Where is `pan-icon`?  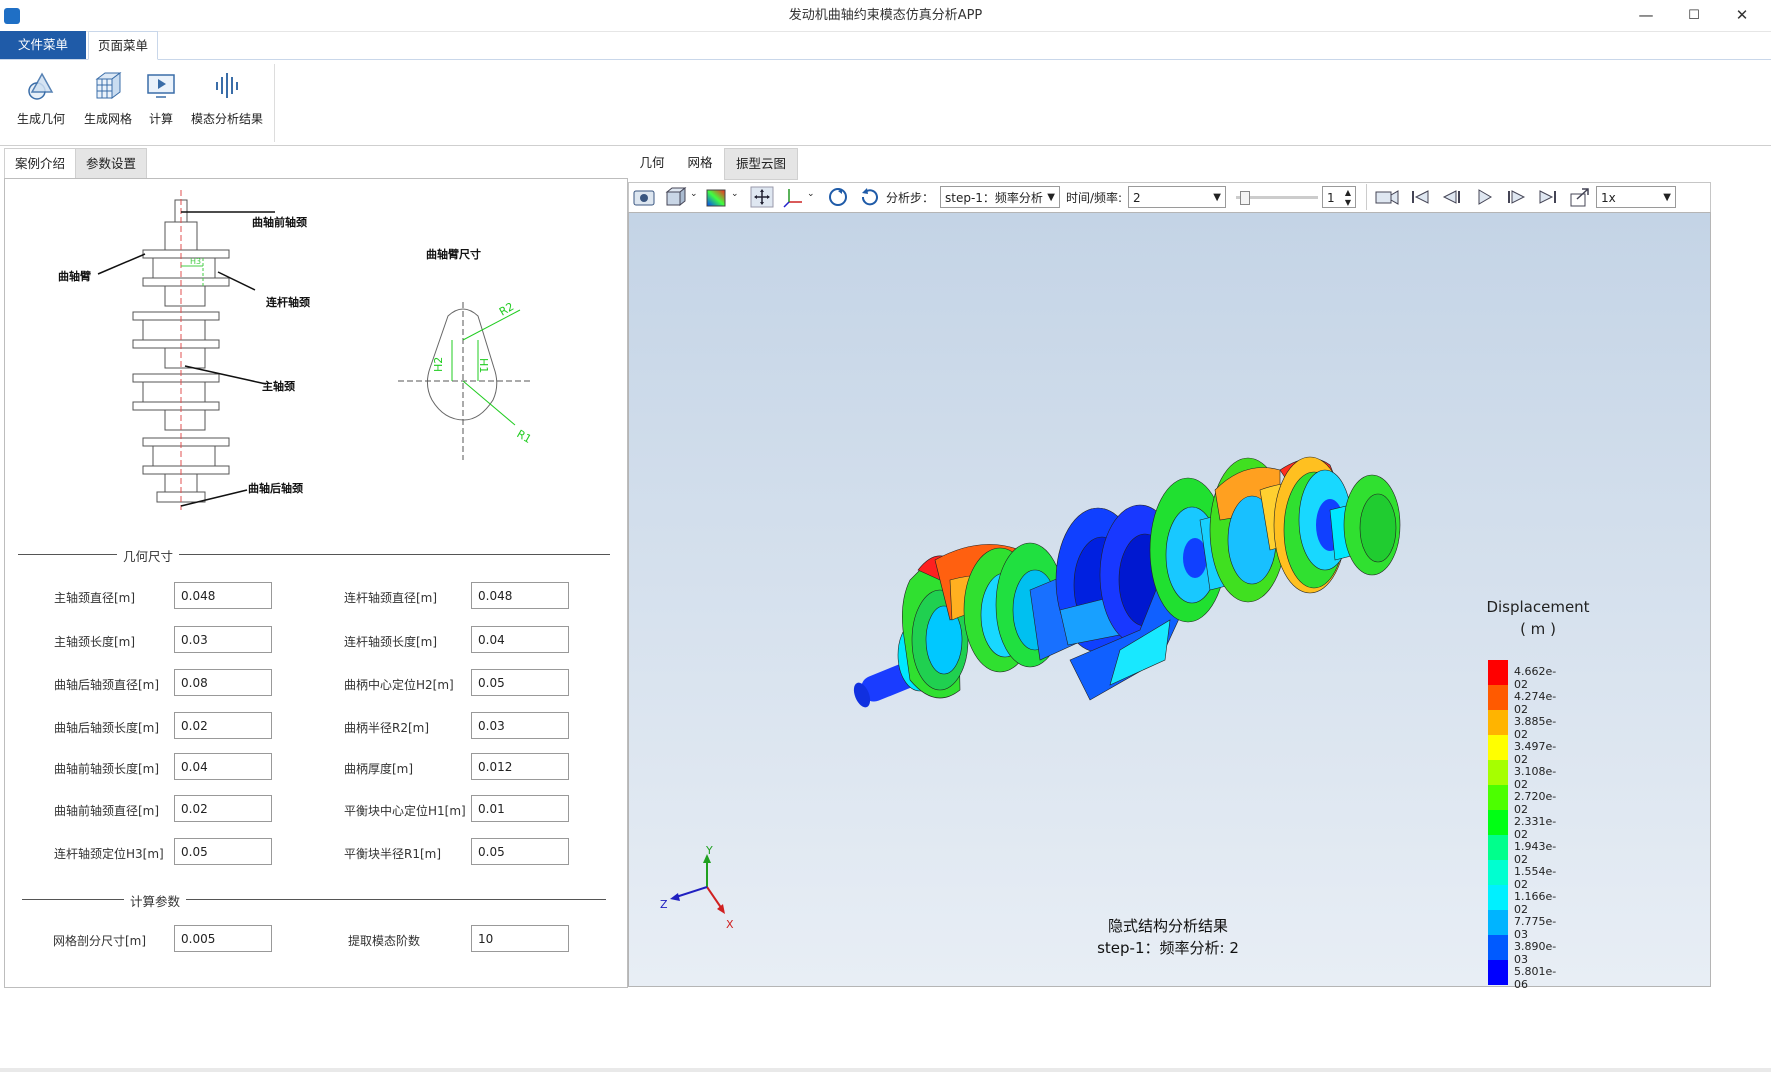 pan-icon is located at coordinates (762, 197).